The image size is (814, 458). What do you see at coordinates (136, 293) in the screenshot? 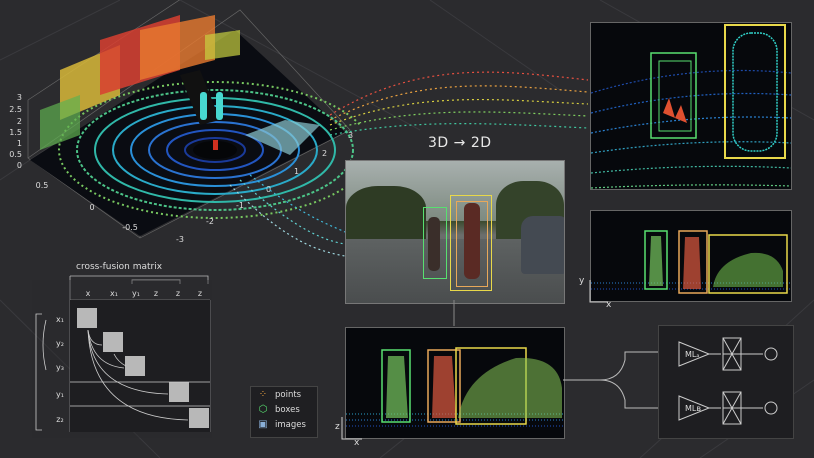
I see `matrix-col-label: y₁` at bounding box center [136, 293].